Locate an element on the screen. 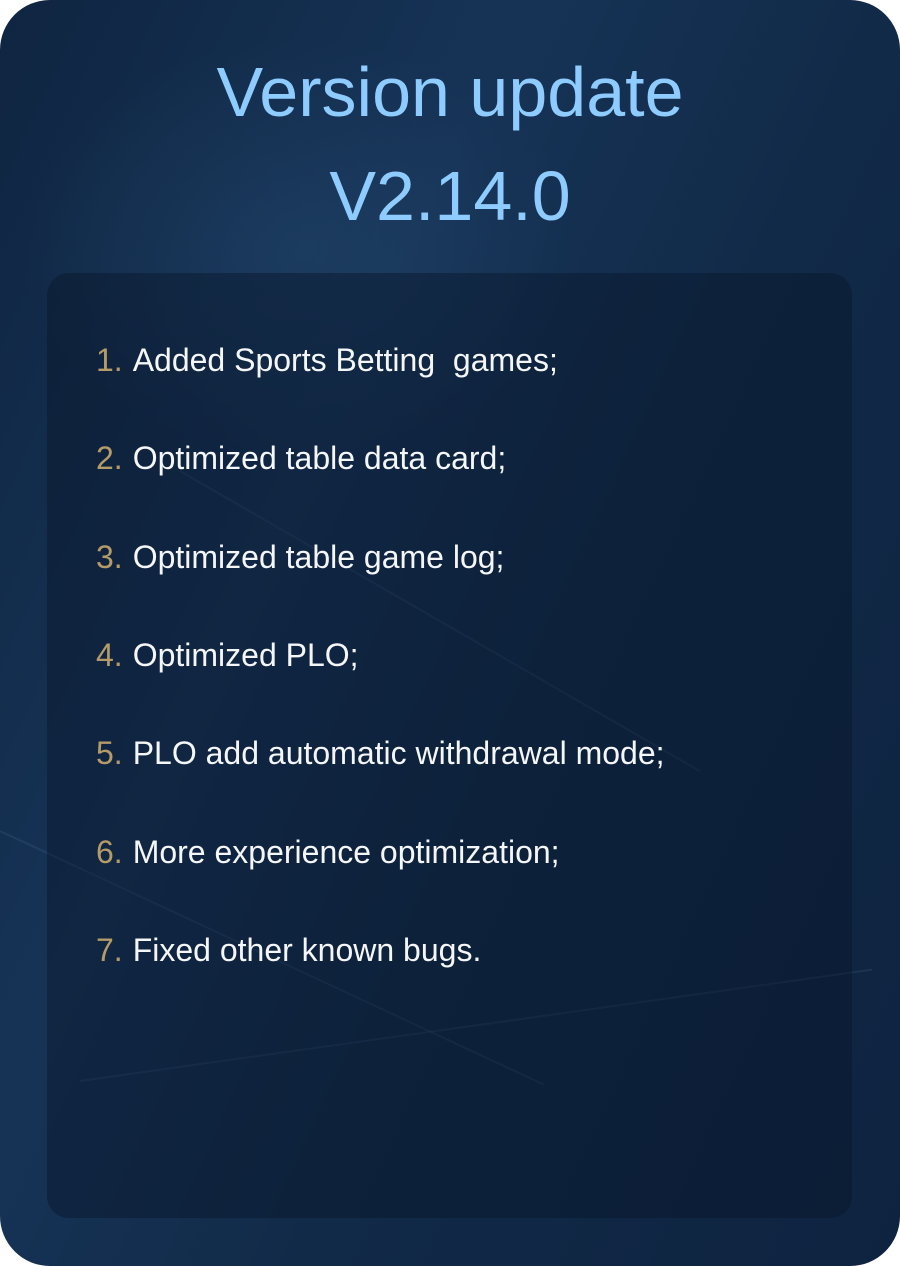 This screenshot has width=900, height=1266. item-text: PLO add automatic withdrawal mode; is located at coordinates (398, 753).